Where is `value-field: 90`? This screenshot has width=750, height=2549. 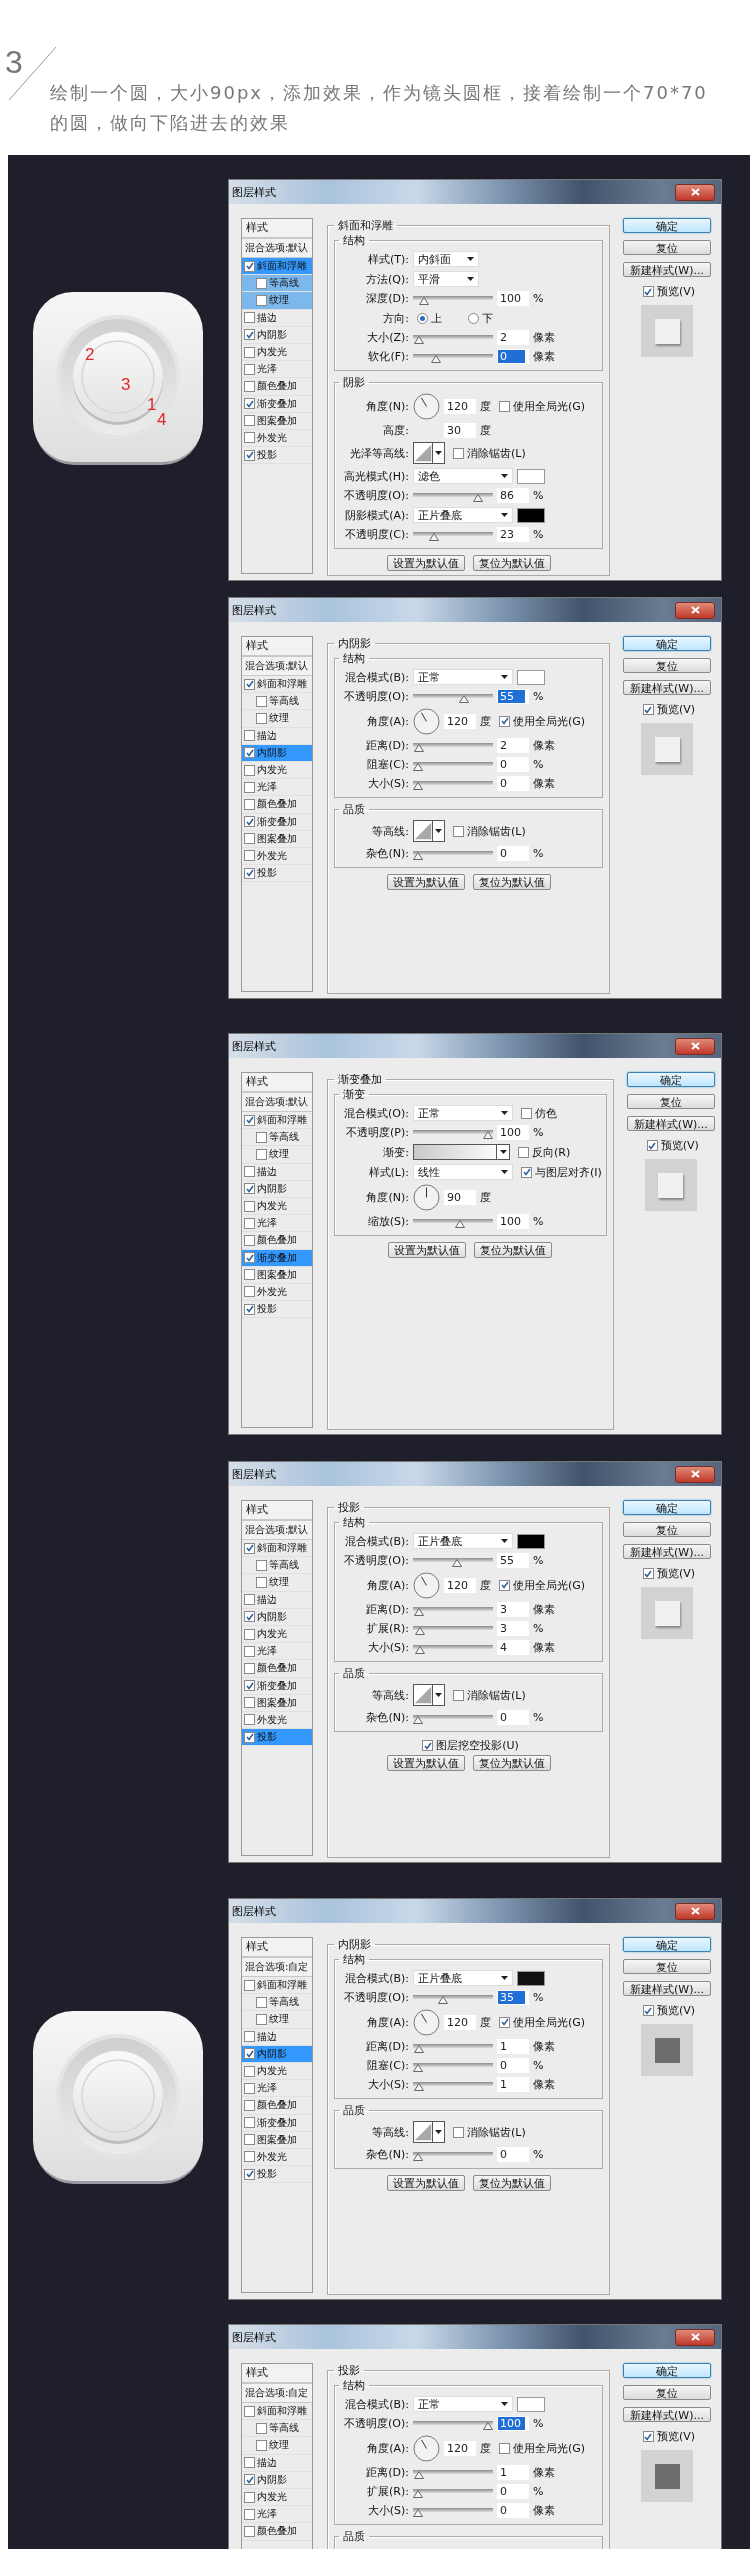
value-field: 90 is located at coordinates (460, 1197).